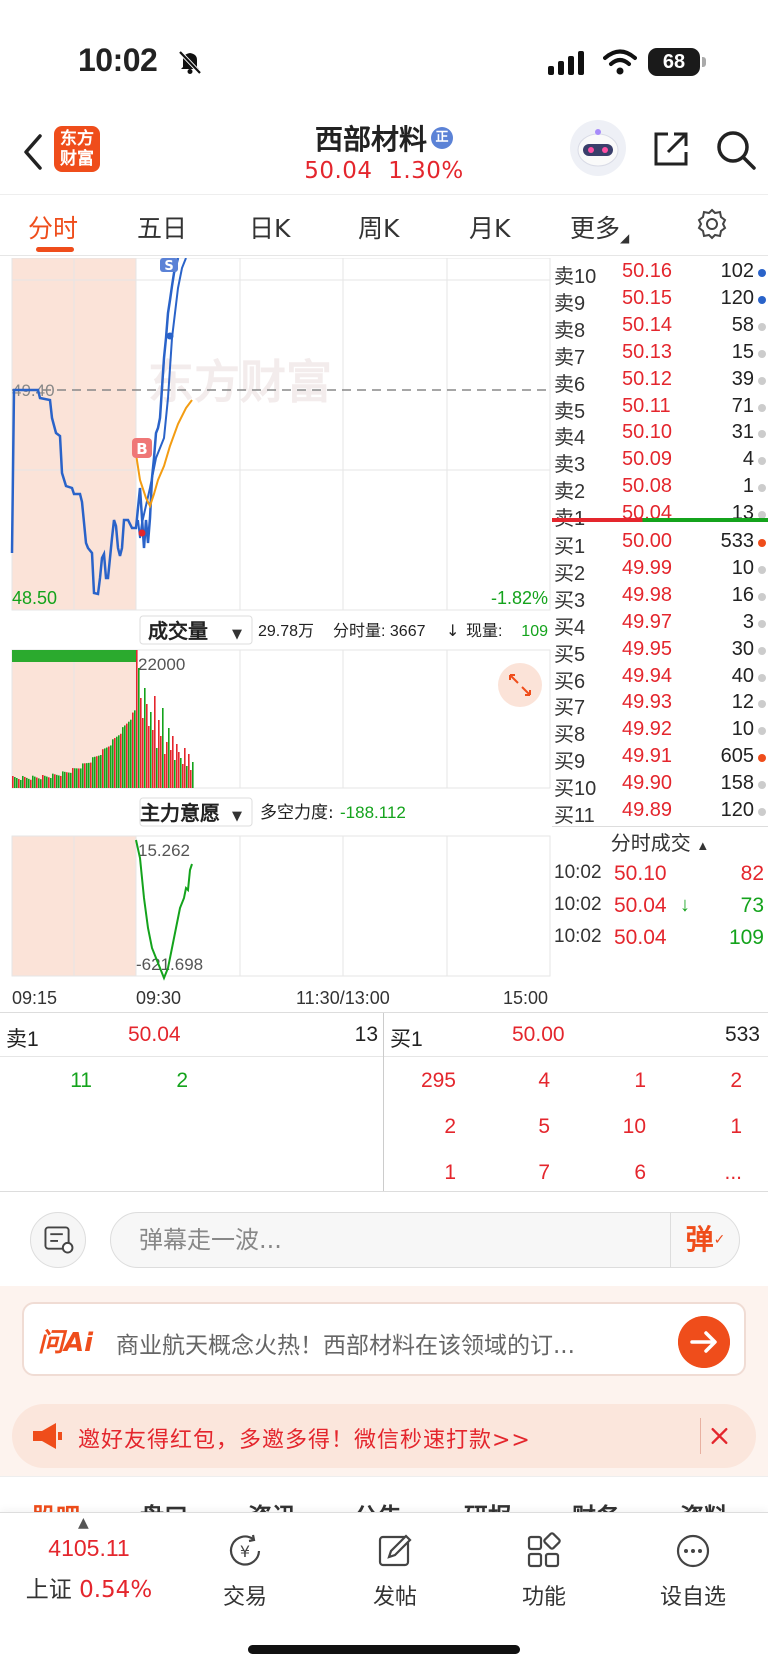  I want to click on trades-title: 分时成交 ▲, so click(660, 841).